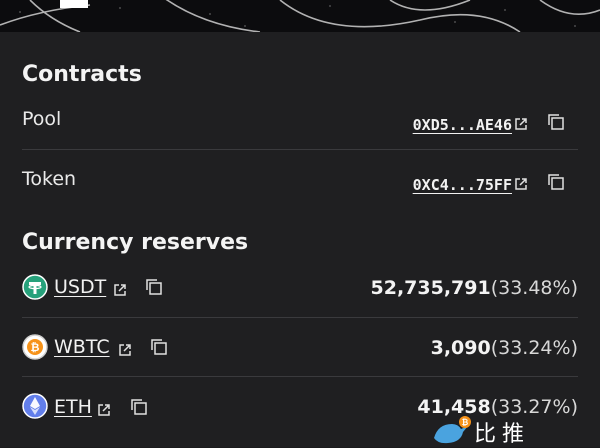 The image size is (600, 448). Describe the element at coordinates (430, 288) in the screenshot. I see `usdt-amount: 52,735,791` at that location.